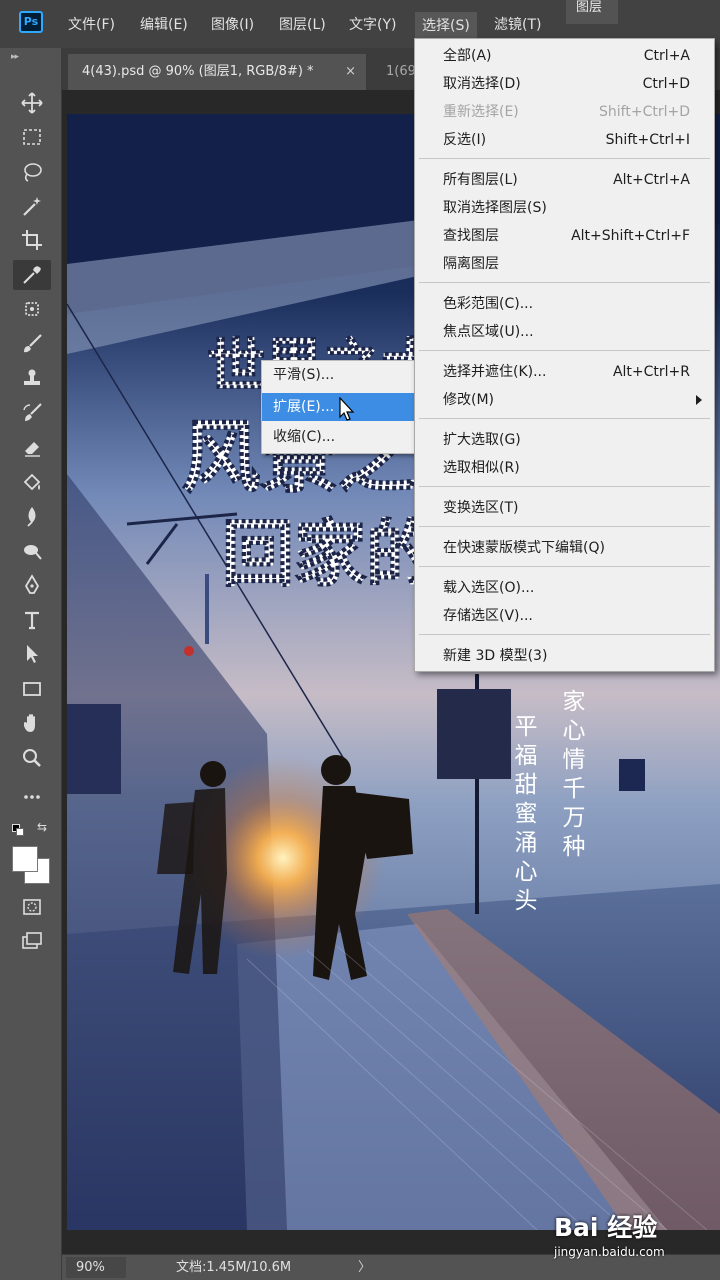 The width and height of the screenshot is (720, 1280). I want to click on marquee-tool-icon, so click(32, 137).